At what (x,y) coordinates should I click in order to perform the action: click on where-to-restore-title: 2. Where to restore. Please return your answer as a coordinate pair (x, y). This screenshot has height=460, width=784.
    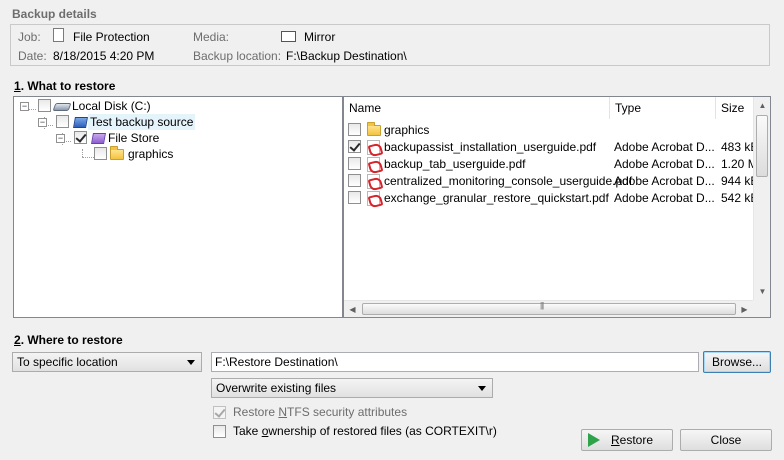
    Looking at the image, I should click on (68, 340).